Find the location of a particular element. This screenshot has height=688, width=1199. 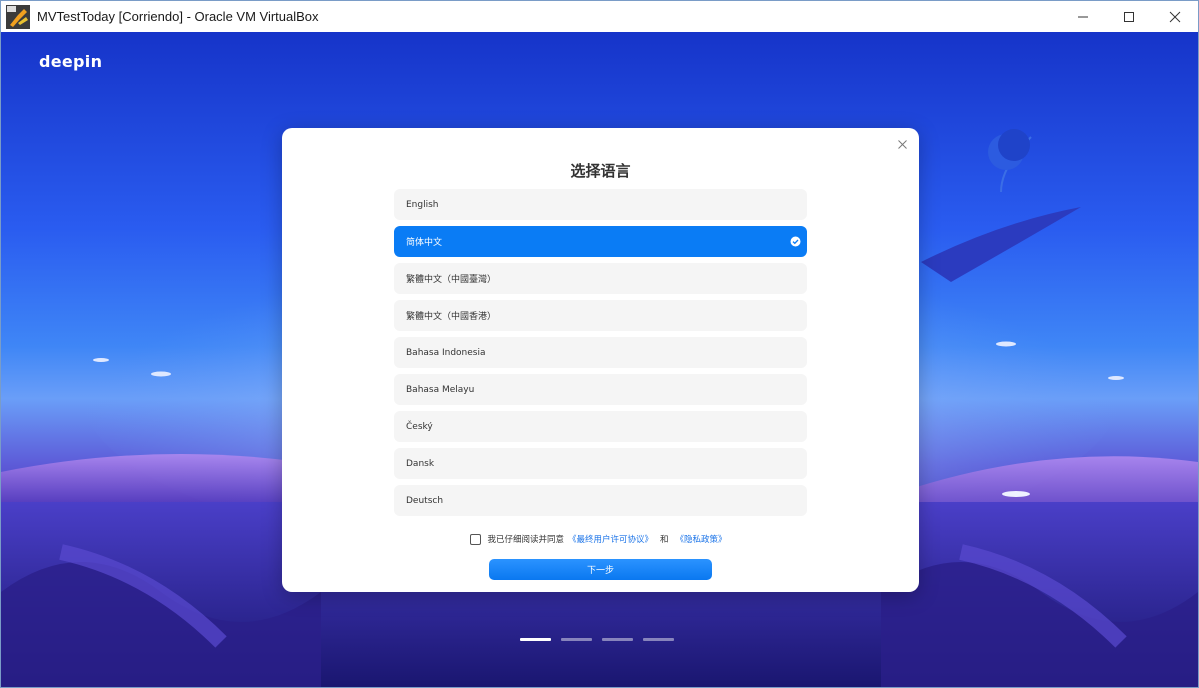

minimize-icon is located at coordinates (1083, 16).